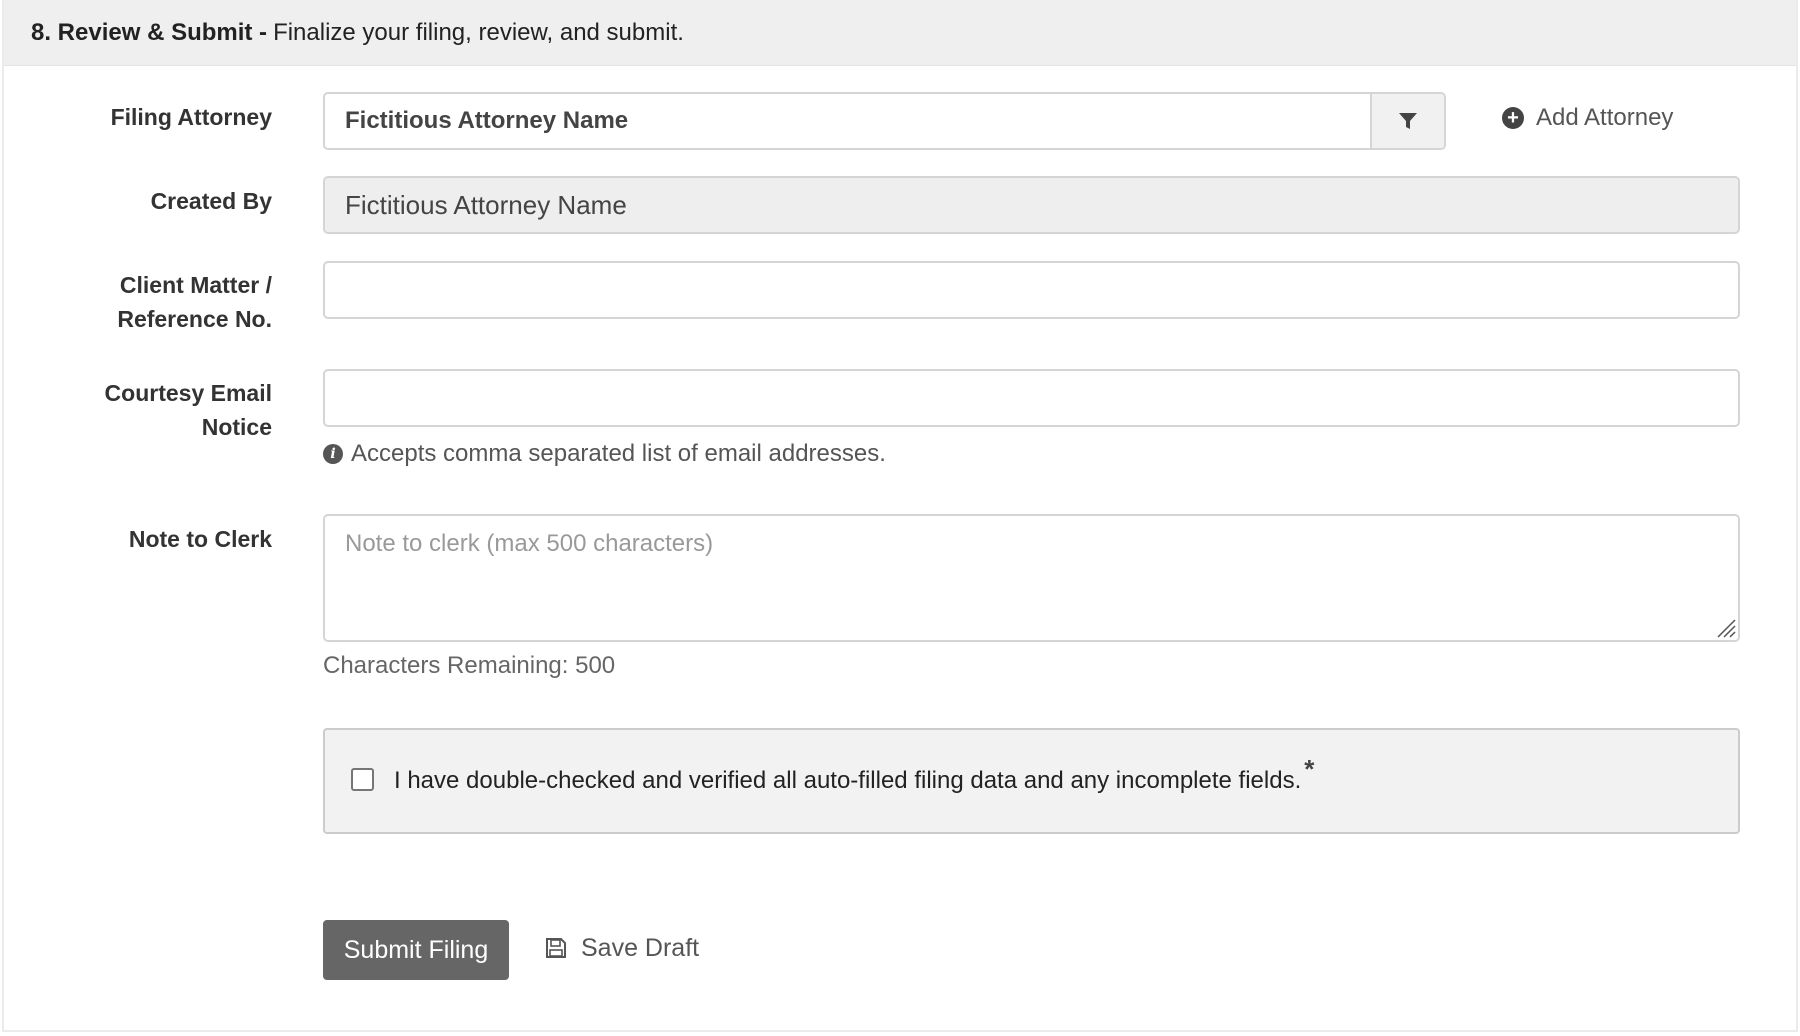 Image resolution: width=1800 pixels, height=1036 pixels. Describe the element at coordinates (152, 302) in the screenshot. I see `client-matter-label: Client Matter / Reference No.` at that location.